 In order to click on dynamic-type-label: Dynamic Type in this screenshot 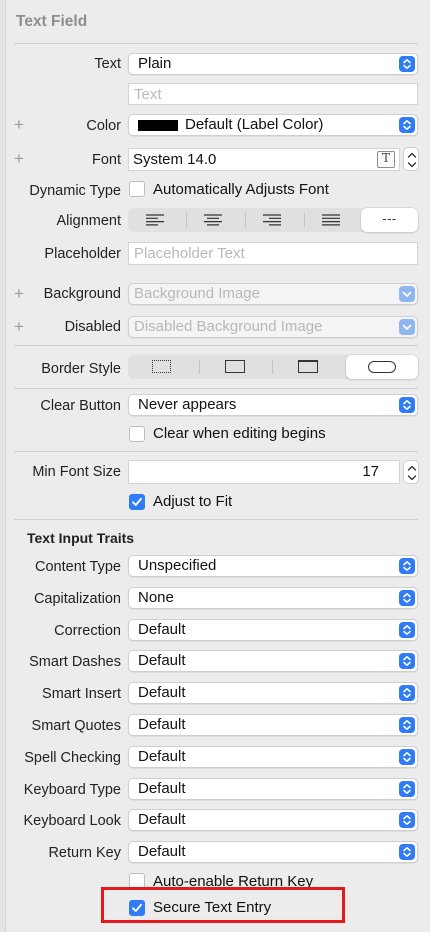, I will do `click(75, 191)`.